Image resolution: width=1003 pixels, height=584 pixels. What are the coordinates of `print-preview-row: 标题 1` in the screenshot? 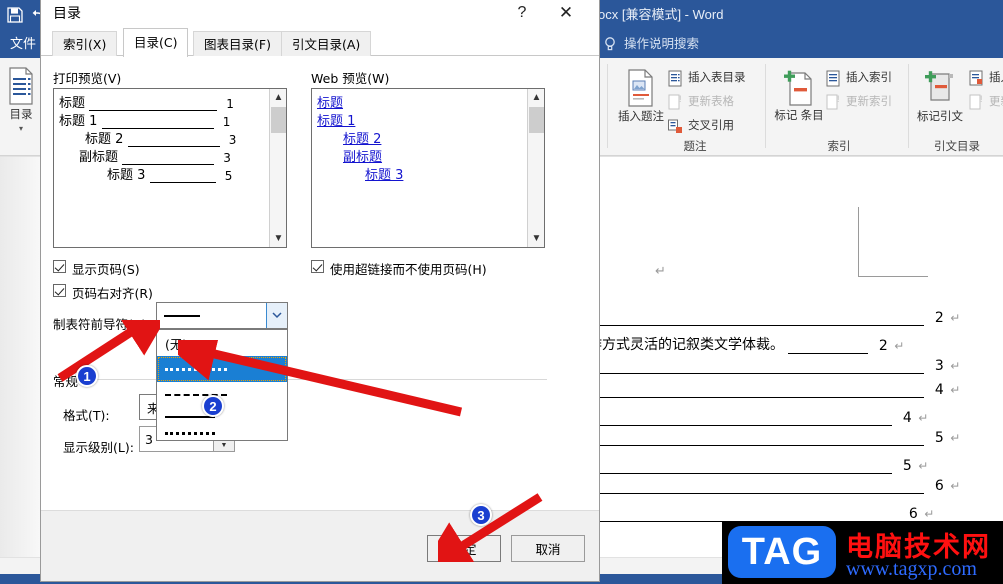 It's located at (146, 101).